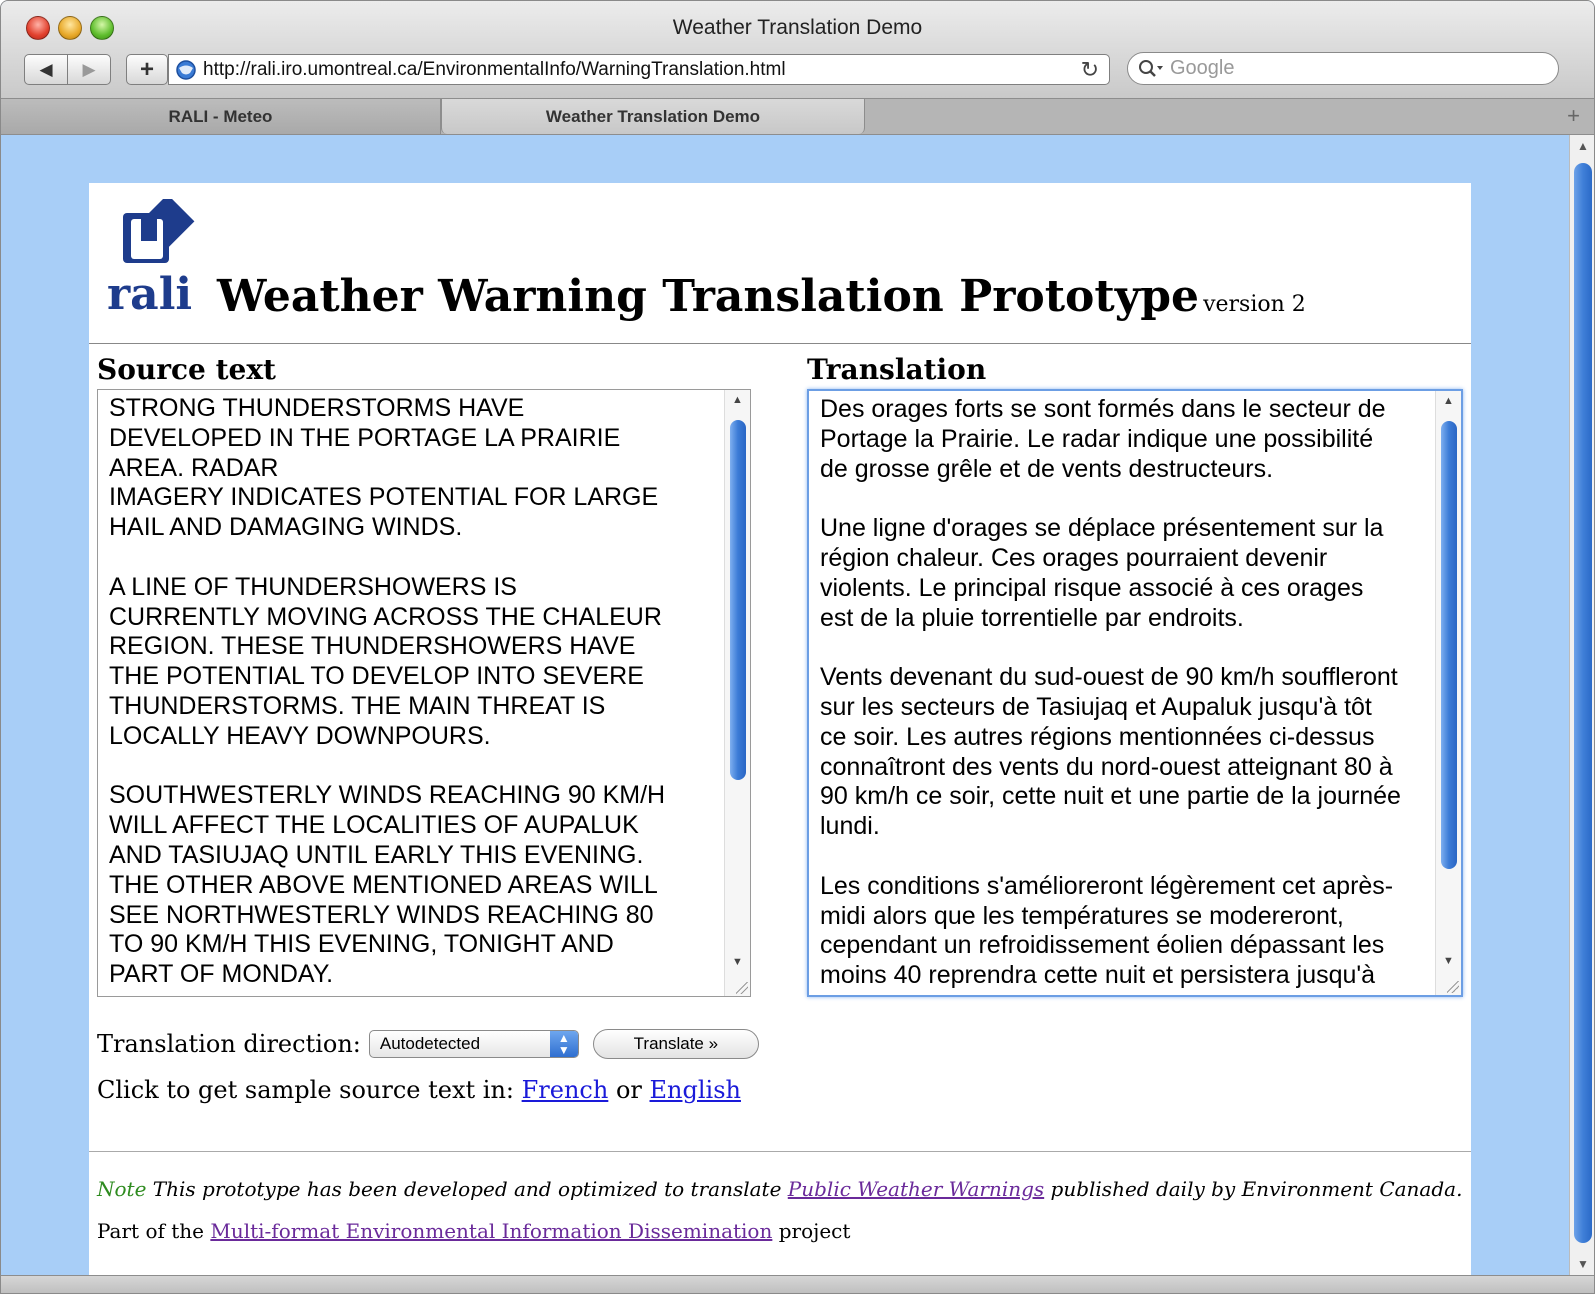 This screenshot has height=1294, width=1595. I want to click on direction-selected-value: Autodetected, so click(430, 1043).